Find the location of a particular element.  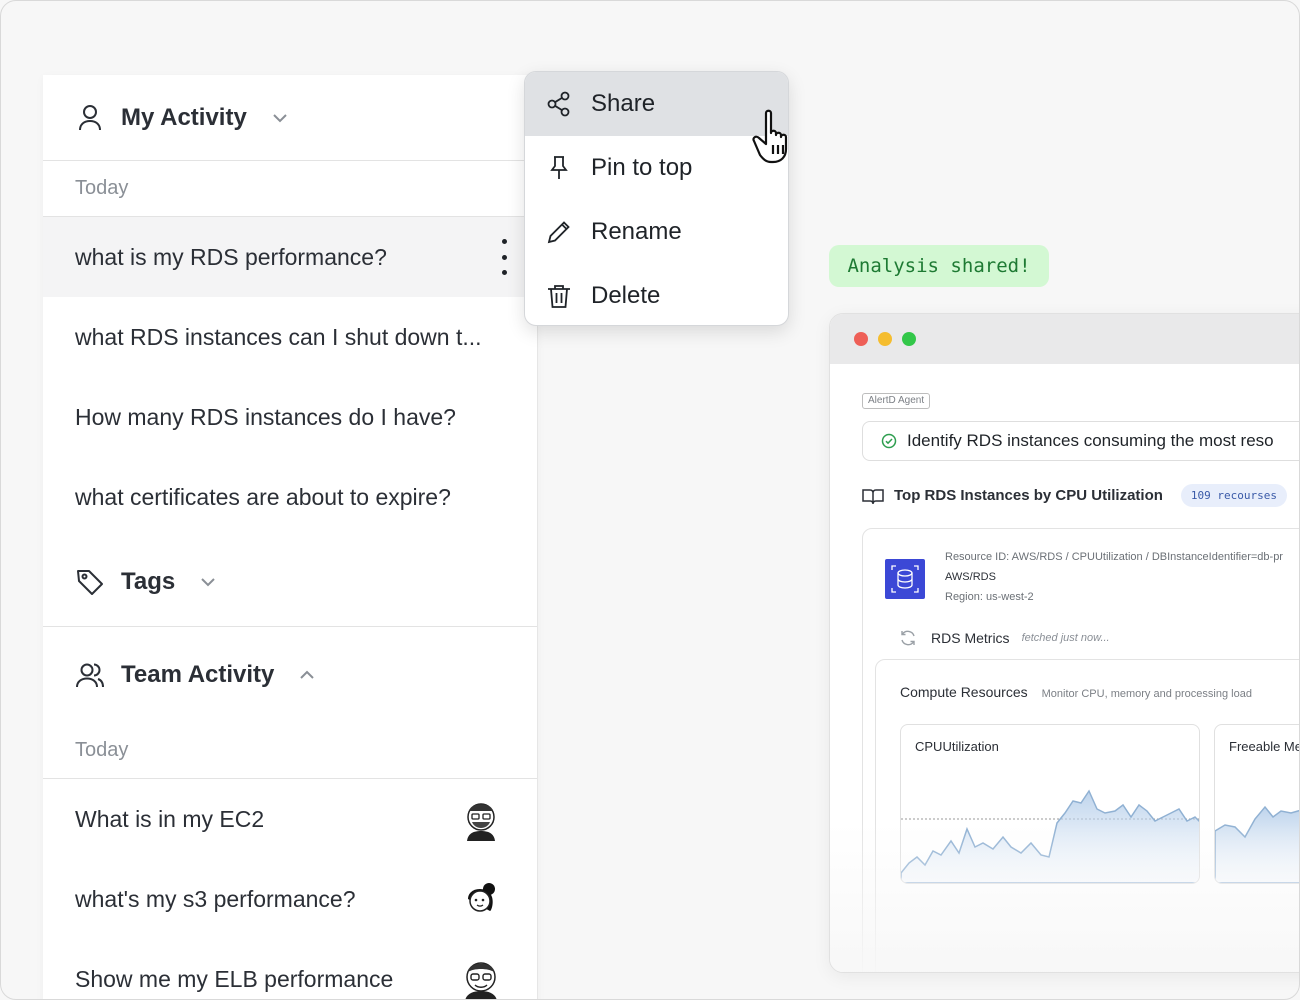

hand-cursor-icon is located at coordinates (770, 136).